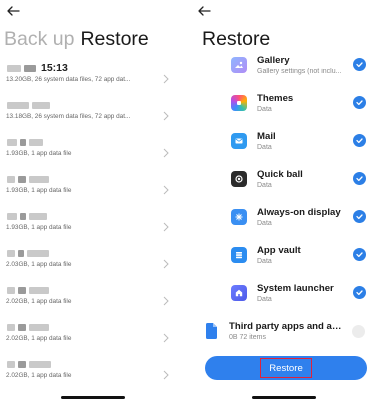 This screenshot has height=407, width=377. Describe the element at coordinates (275, 98) in the screenshot. I see `item-label: Themes` at that location.